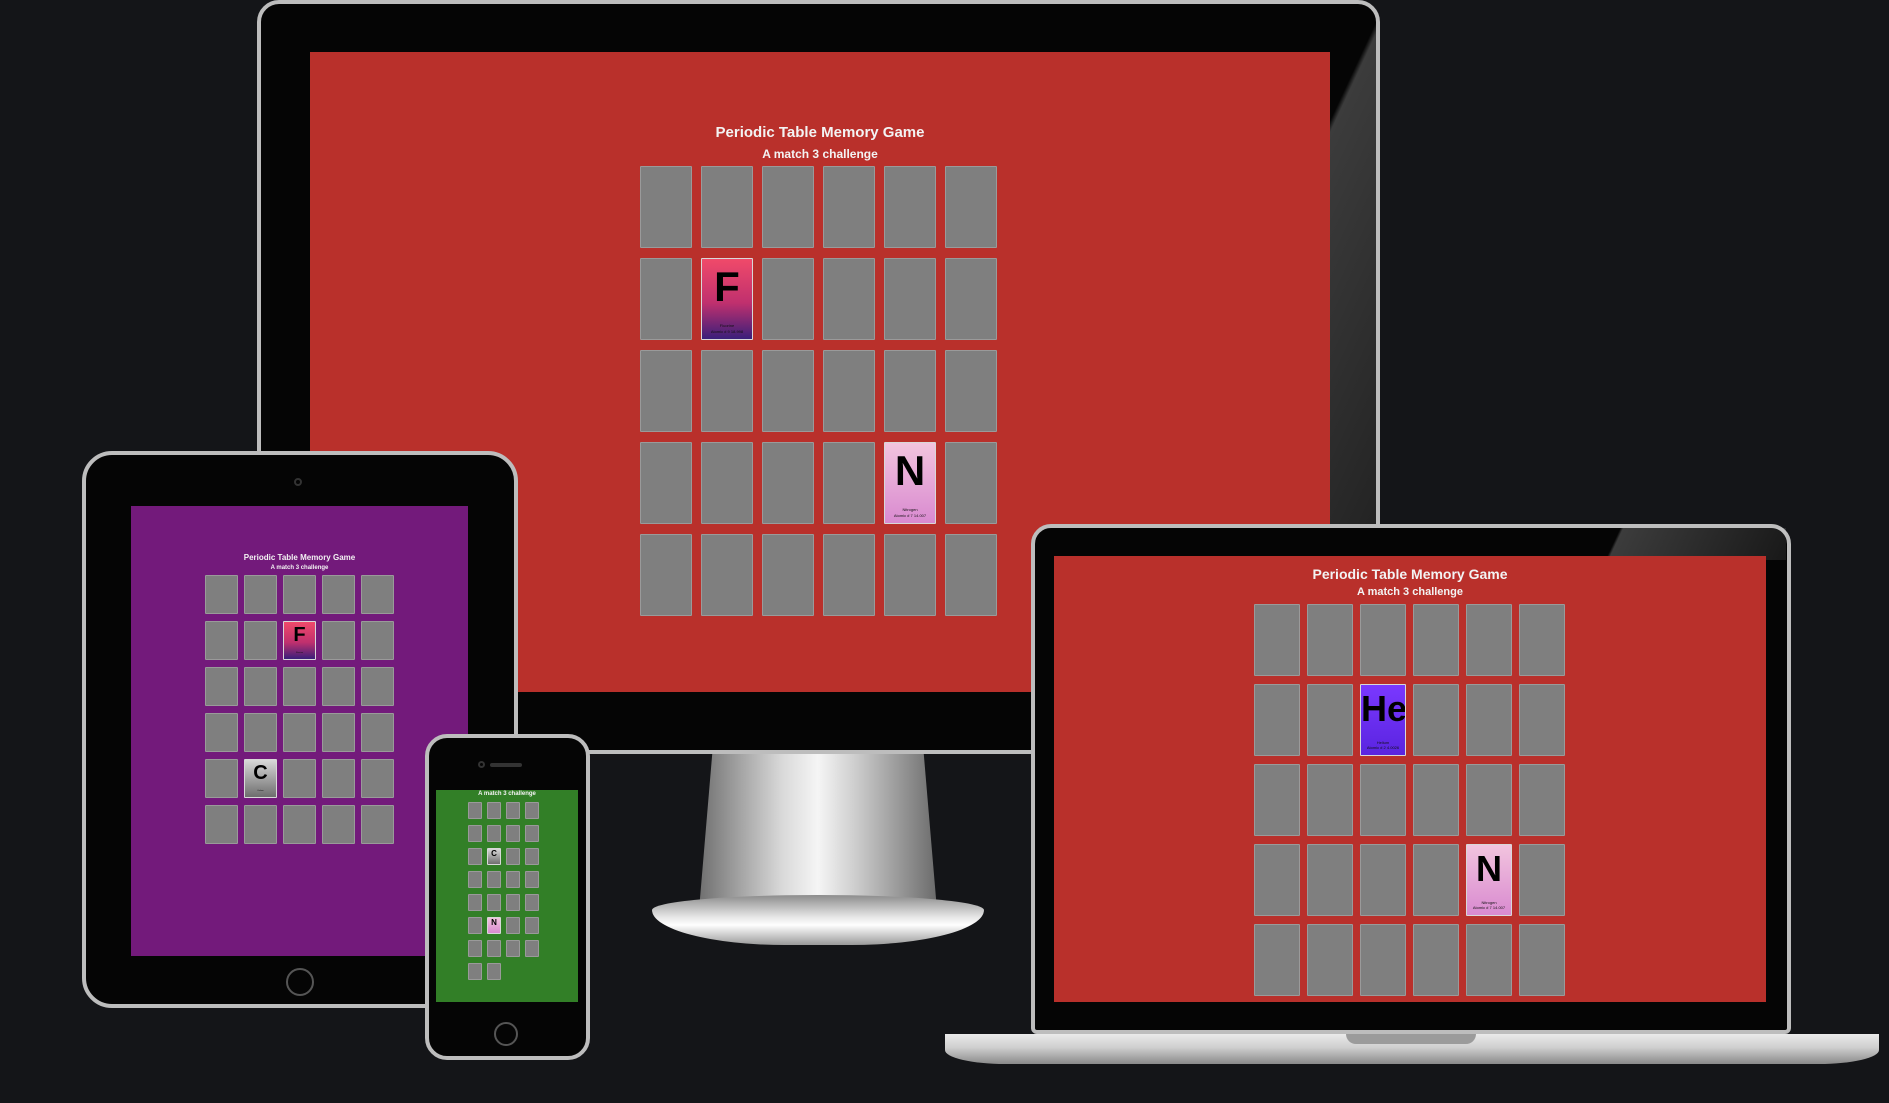 This screenshot has height=1103, width=1889. I want to click on element-card-c: C, so click(494, 856).